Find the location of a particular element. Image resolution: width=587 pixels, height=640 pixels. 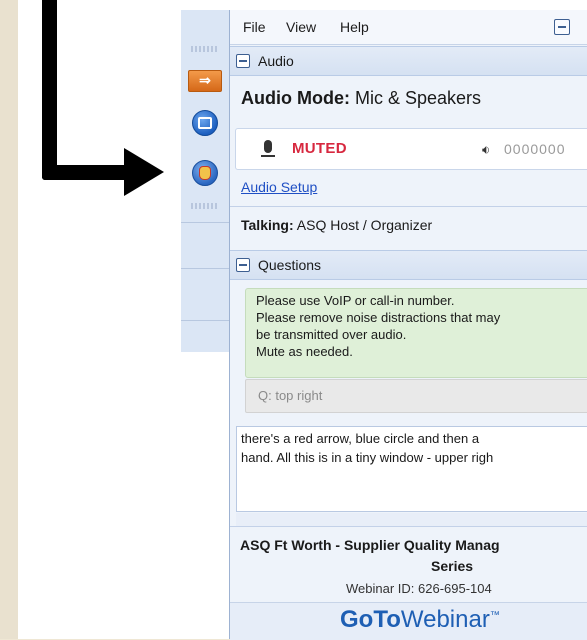

send-area is located at coordinates (411, 520).